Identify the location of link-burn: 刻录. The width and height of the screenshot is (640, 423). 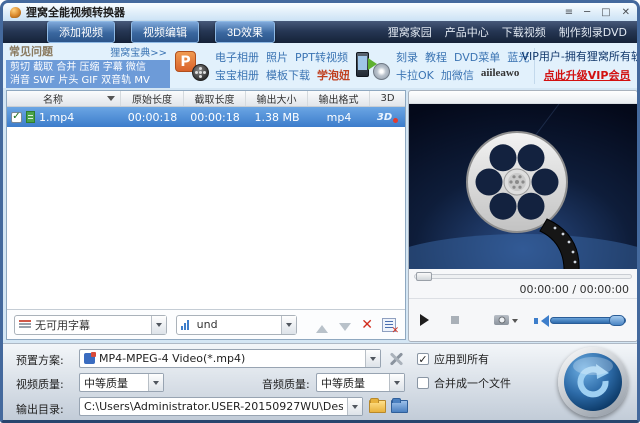
(407, 57).